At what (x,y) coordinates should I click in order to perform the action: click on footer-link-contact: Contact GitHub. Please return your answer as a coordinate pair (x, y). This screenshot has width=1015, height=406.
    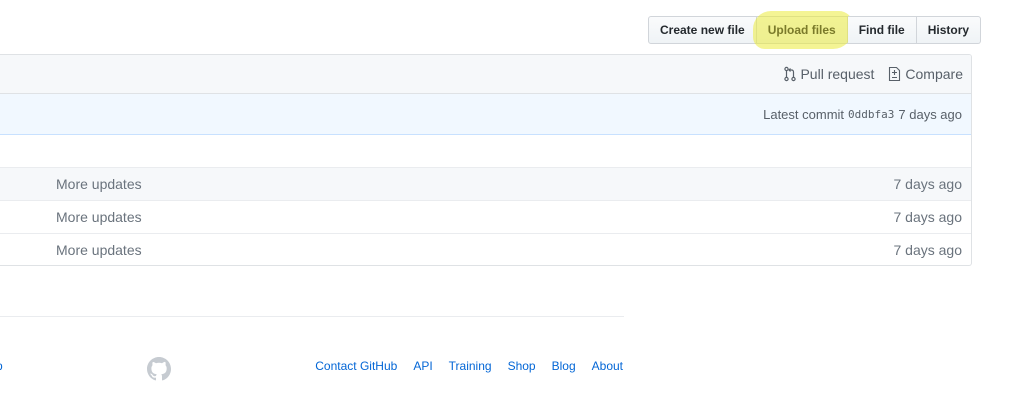
    Looking at the image, I should click on (356, 366).